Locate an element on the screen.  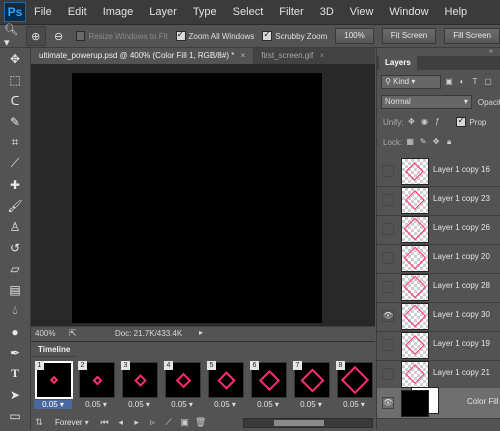
zoom-tool-preset-icon: 🔍︎▾ is located at coordinates (13, 36).